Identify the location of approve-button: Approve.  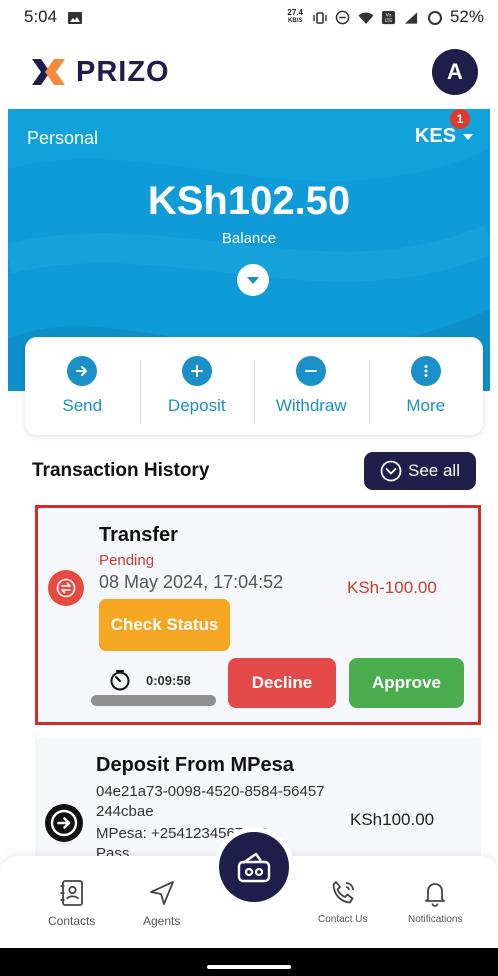
(406, 683).